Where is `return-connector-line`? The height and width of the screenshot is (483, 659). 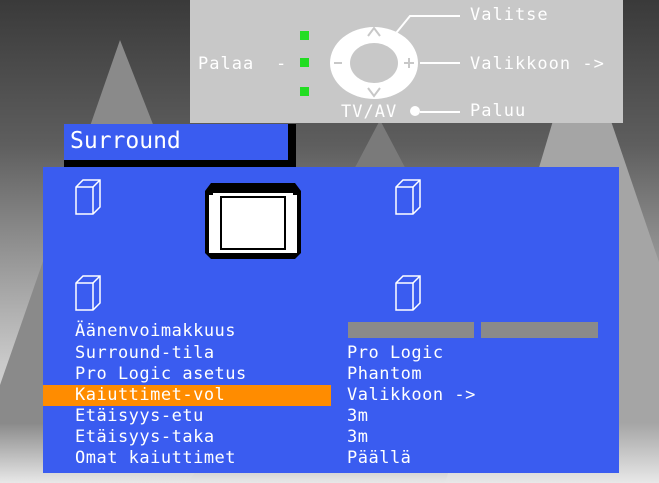
return-connector-line is located at coordinates (440, 112).